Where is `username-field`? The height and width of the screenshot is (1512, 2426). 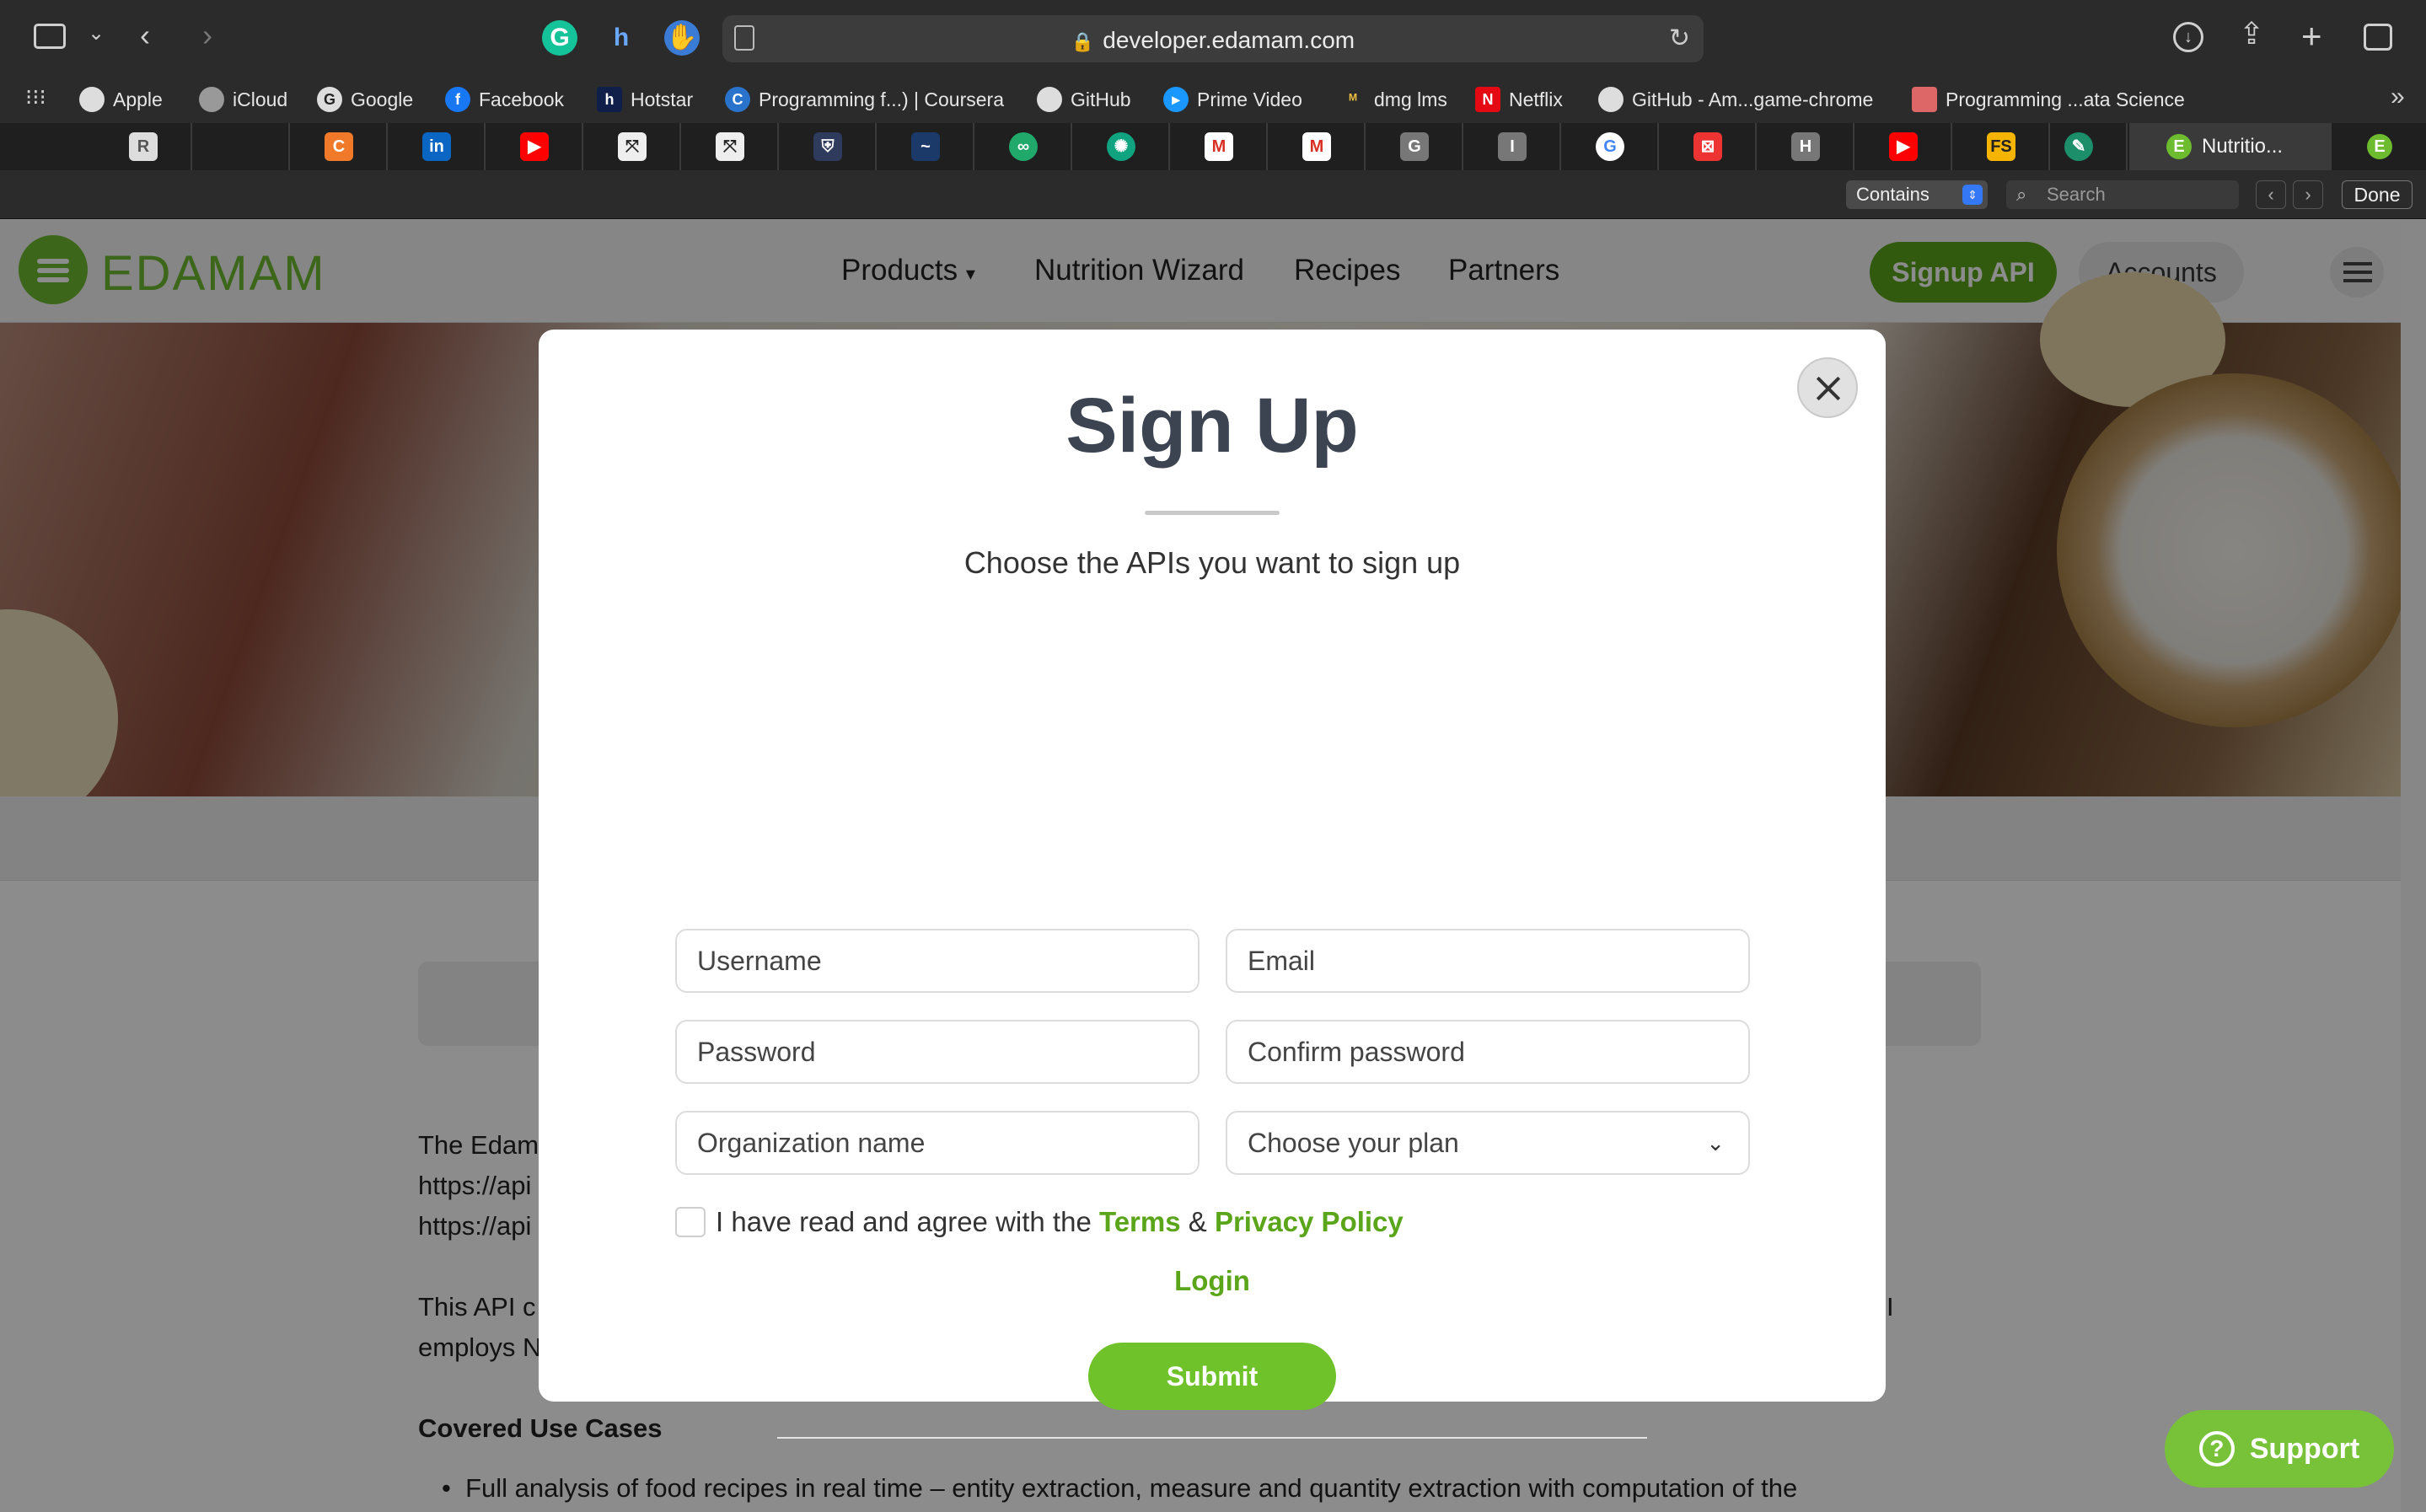
username-field is located at coordinates (938, 961).